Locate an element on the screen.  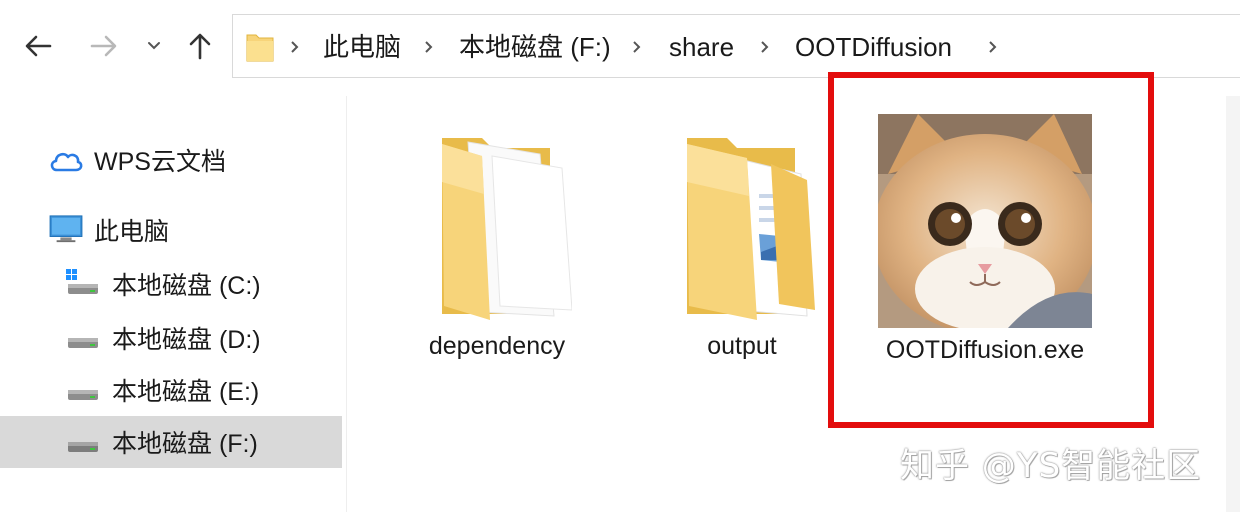
sidebar-item-this-pc: 此电脑 is located at coordinates (171, 230).